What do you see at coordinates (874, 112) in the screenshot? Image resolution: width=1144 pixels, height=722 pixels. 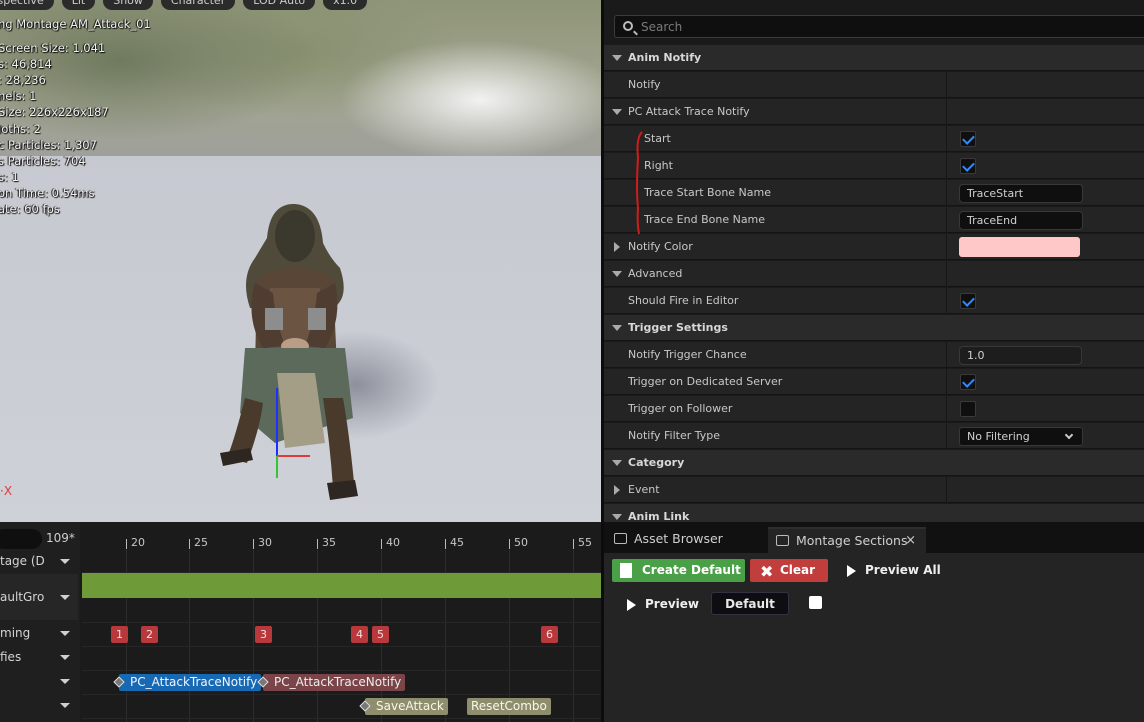 I see `property-pc-attack-trace-notify: PC Attack Trace Notify` at bounding box center [874, 112].